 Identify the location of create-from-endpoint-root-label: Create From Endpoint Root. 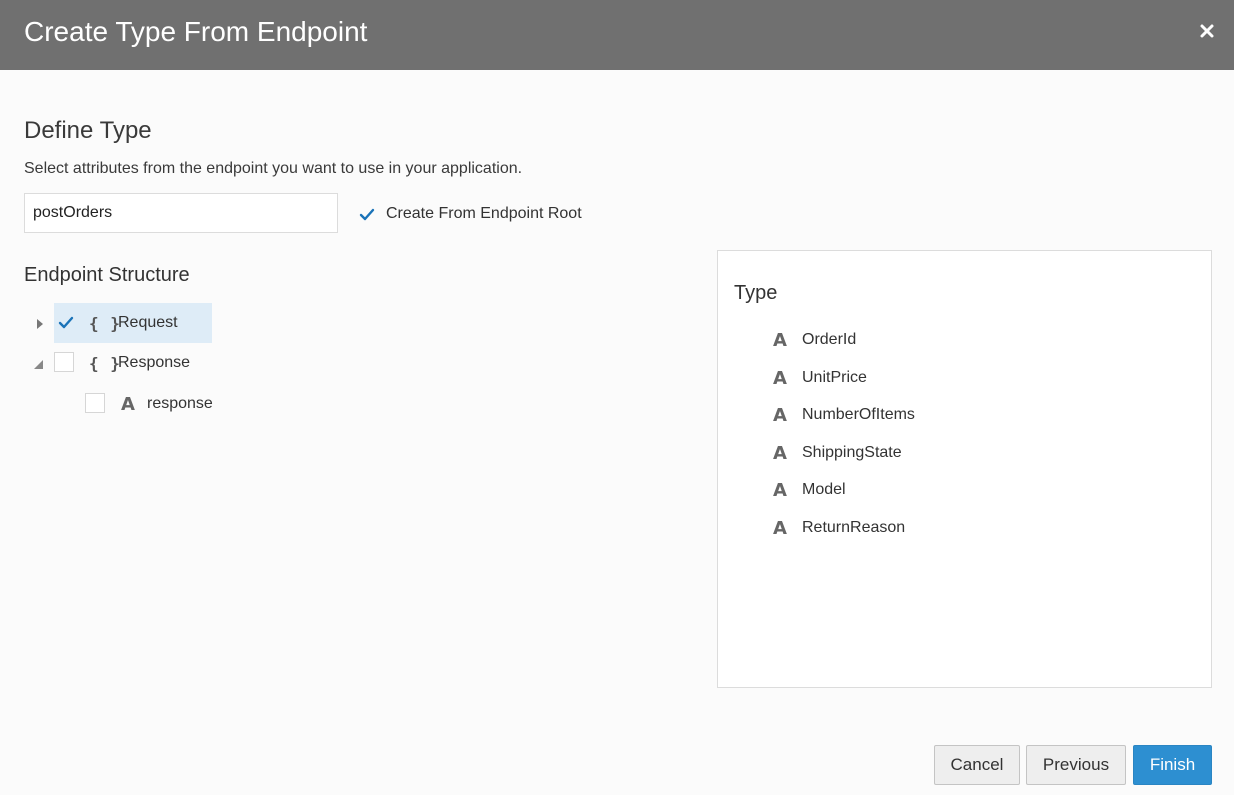
(484, 213).